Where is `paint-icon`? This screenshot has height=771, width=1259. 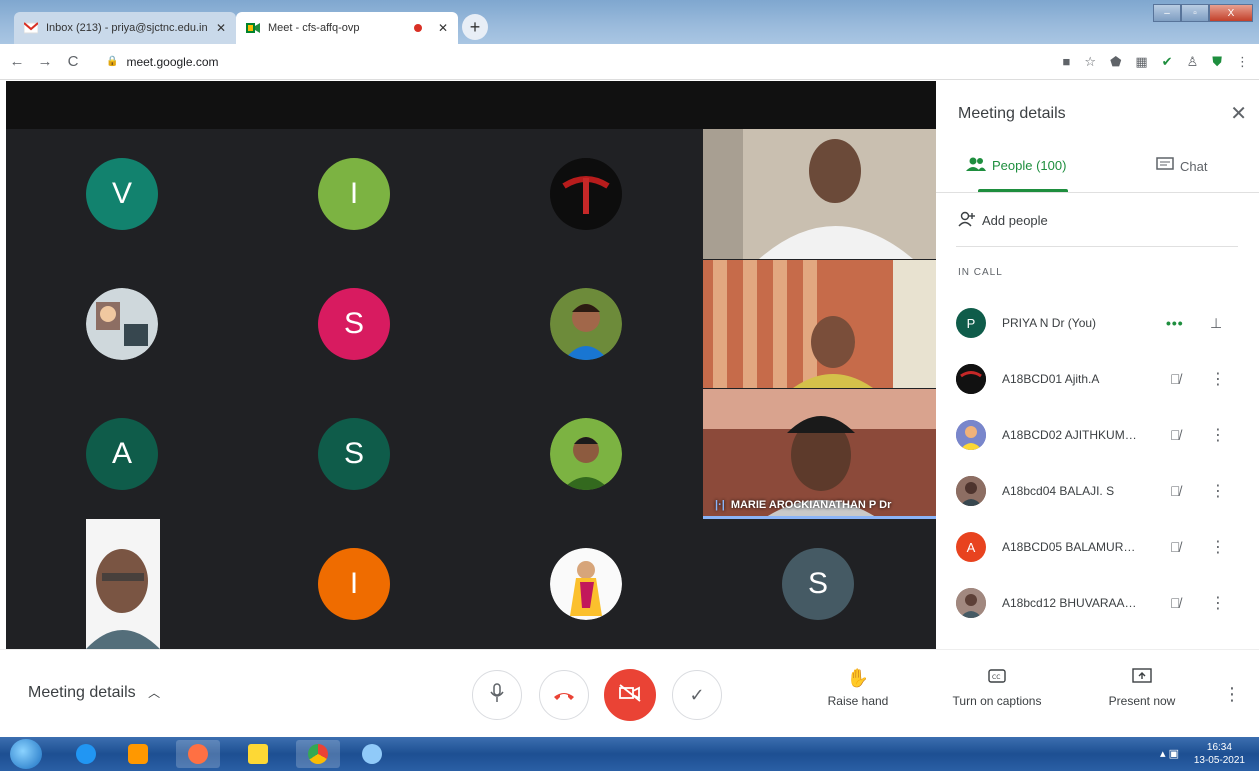
paint-icon is located at coordinates (372, 754).